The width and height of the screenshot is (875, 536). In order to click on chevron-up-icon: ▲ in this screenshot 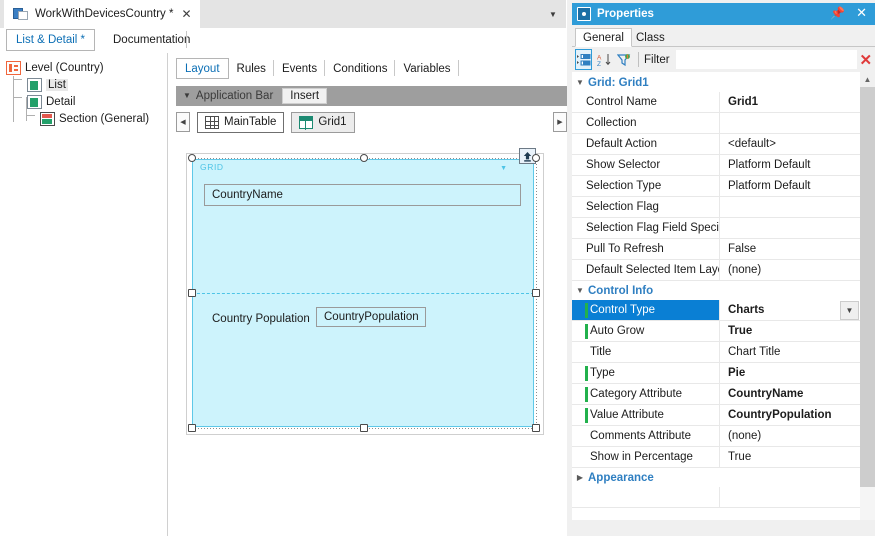, I will do `click(867, 79)`.